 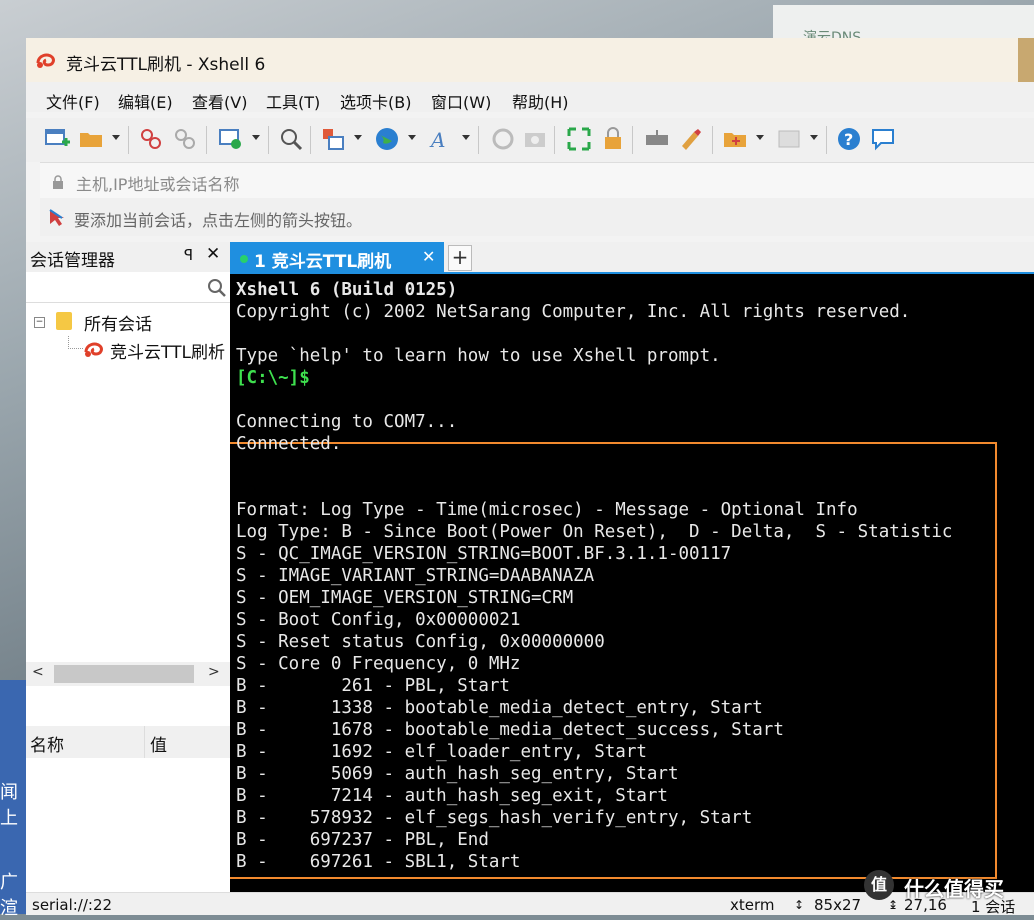 I want to click on background-text-2: 广渲, so click(x=9, y=895).